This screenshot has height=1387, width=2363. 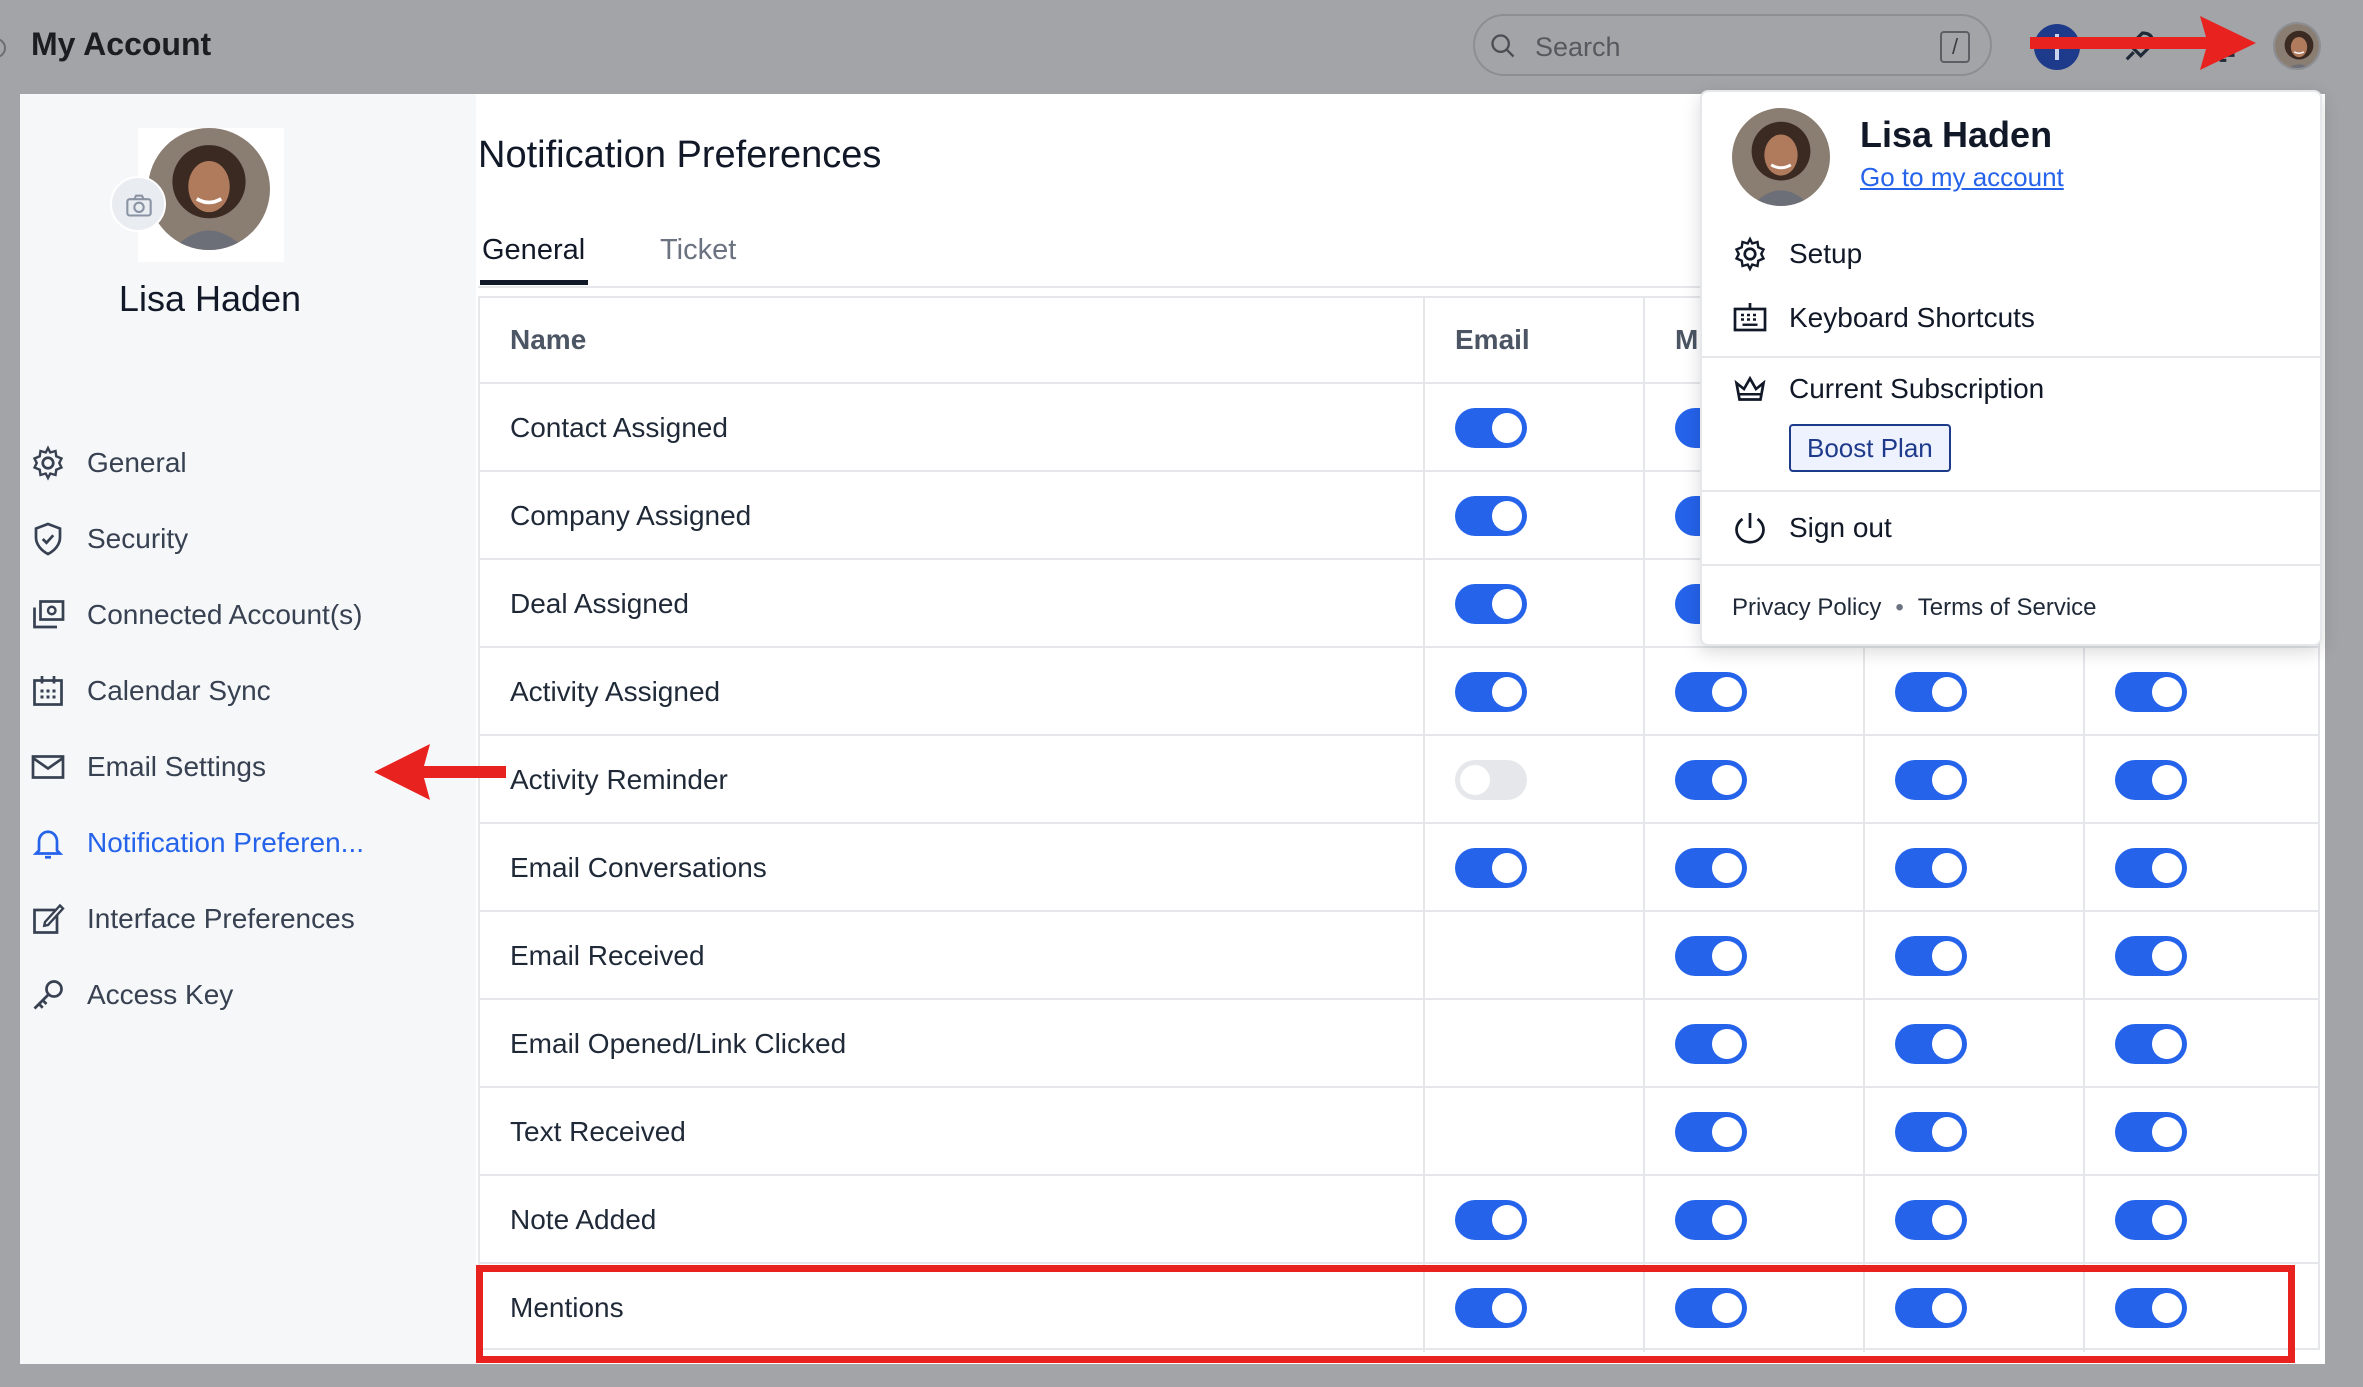 I want to click on search-icon, so click(x=1503, y=46).